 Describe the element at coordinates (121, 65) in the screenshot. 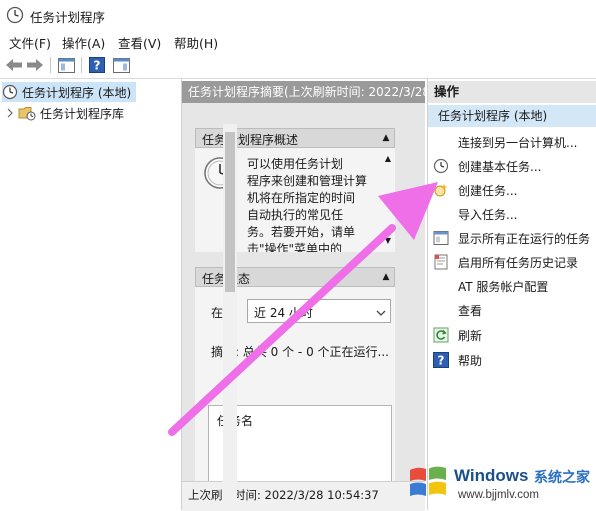

I see `show-hide-action-pane-icon` at that location.